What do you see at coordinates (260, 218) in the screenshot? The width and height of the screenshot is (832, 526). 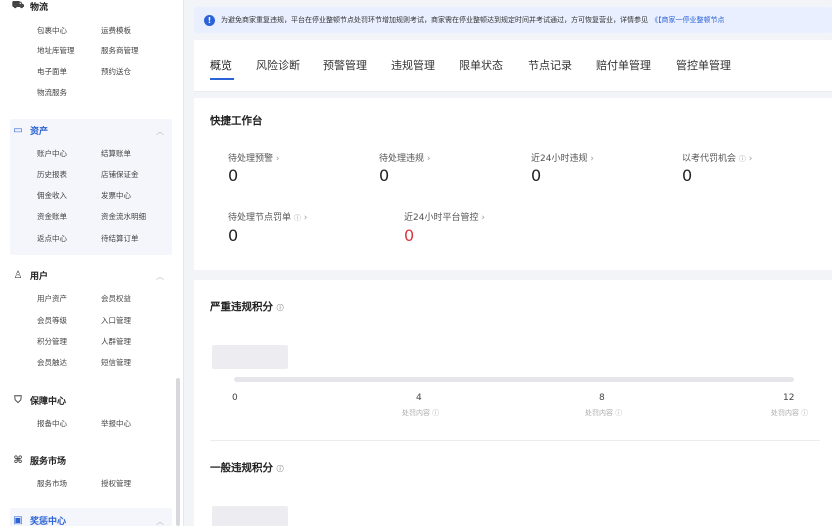 I see `metric-label: 待处理节点罚单` at bounding box center [260, 218].